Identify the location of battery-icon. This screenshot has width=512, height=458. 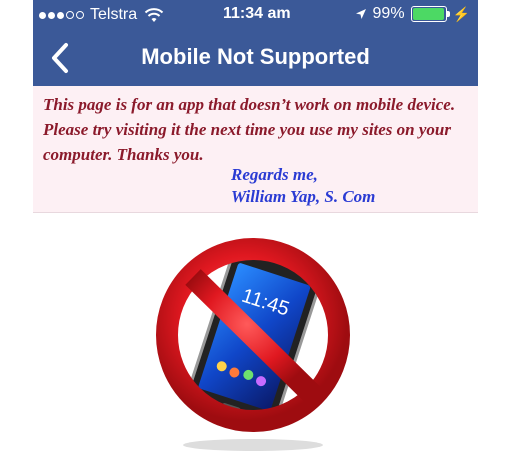
(430, 14).